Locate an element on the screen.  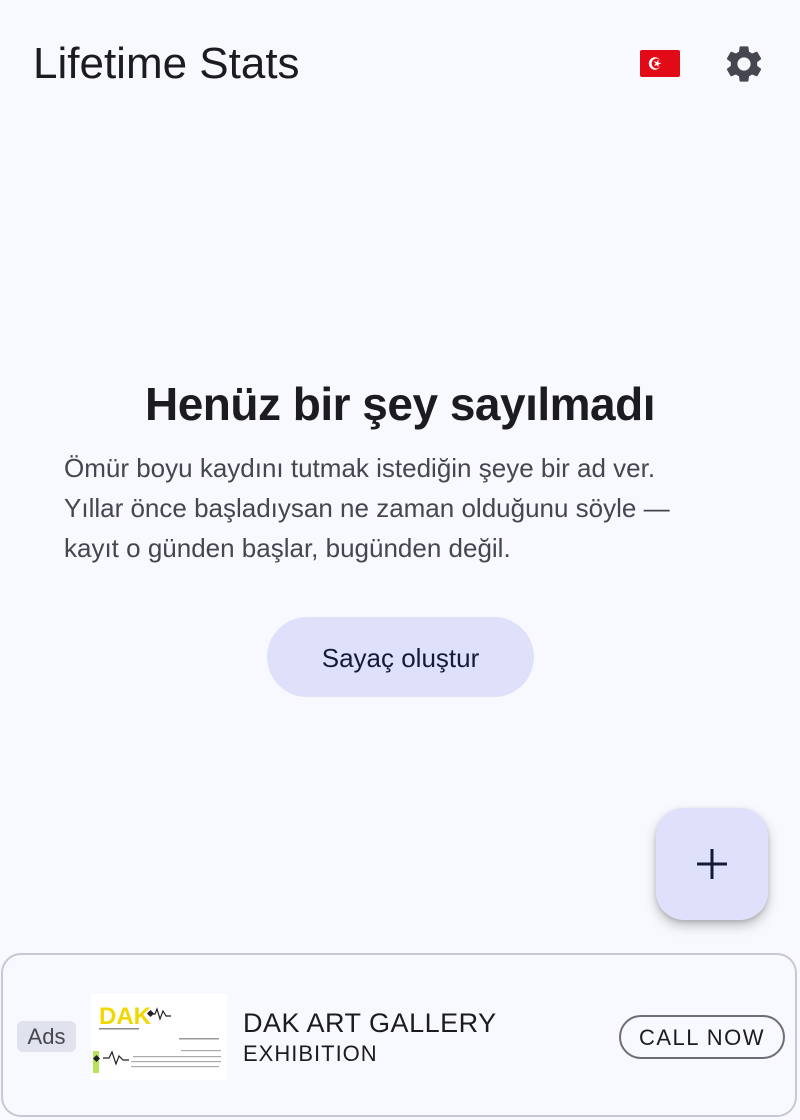
ad-call-now-button: CALL NOW is located at coordinates (702, 1037).